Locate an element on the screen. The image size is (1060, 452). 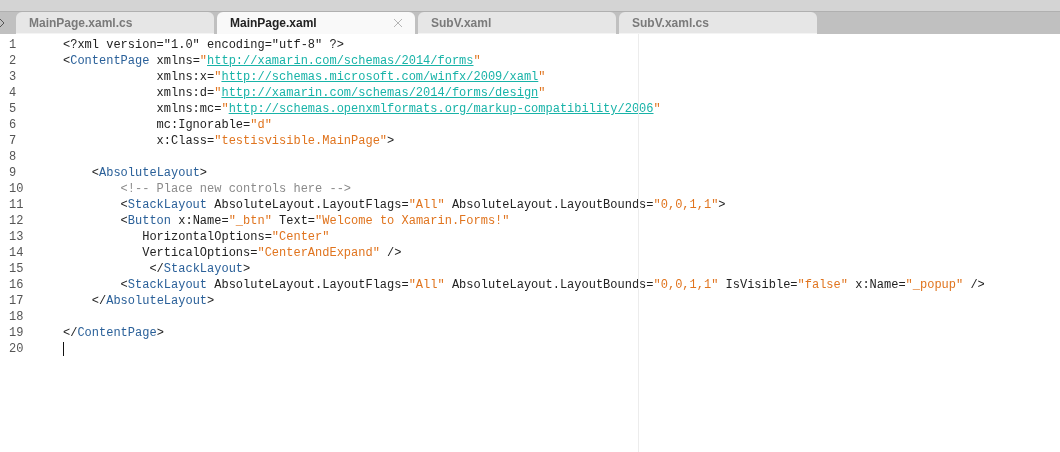
line-number: 13 is located at coordinates (16, 237).